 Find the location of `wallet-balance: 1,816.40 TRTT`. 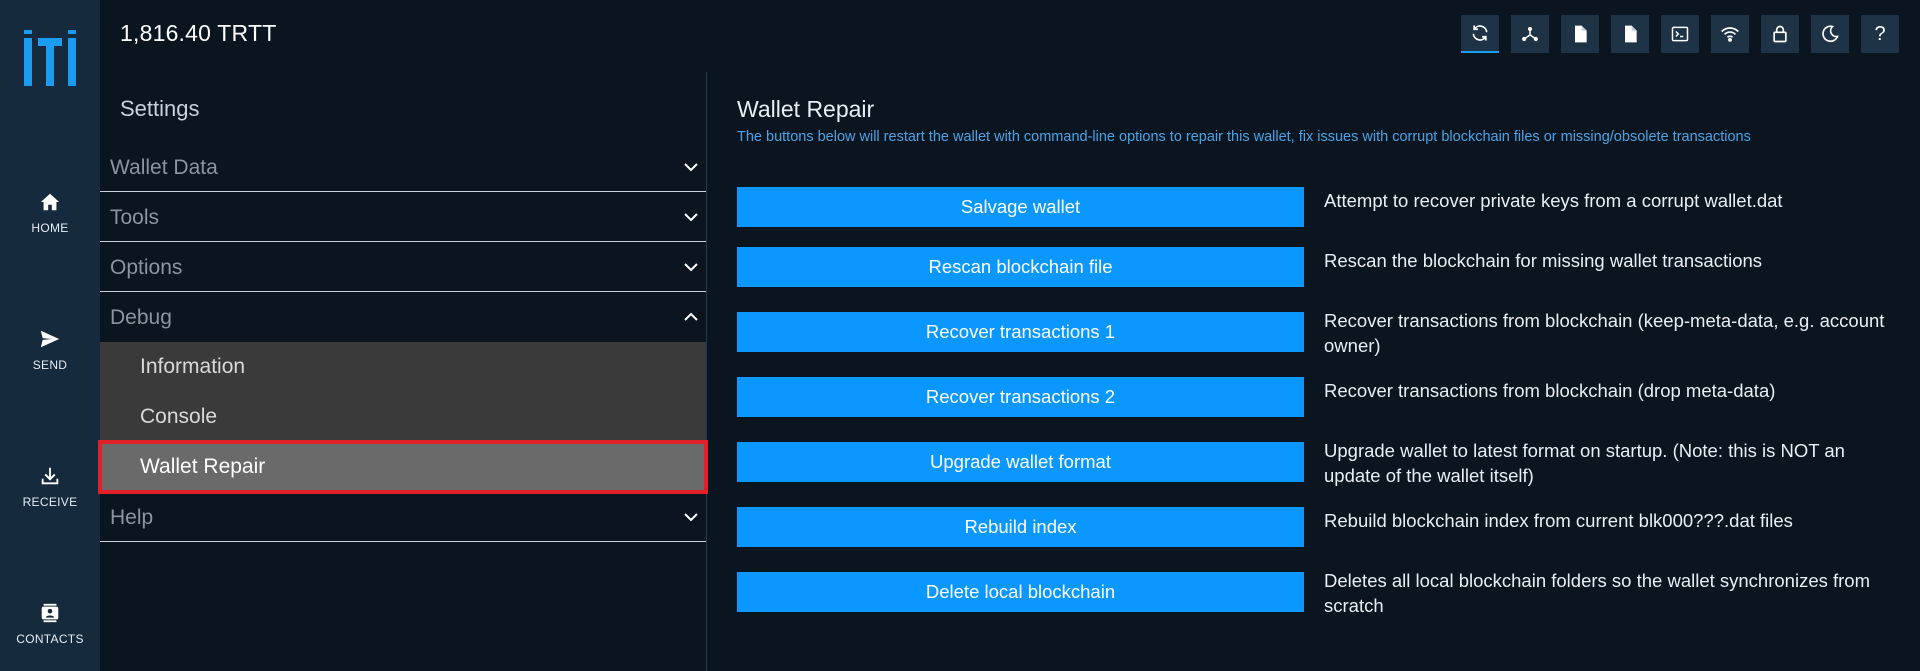

wallet-balance: 1,816.40 TRTT is located at coordinates (198, 33).